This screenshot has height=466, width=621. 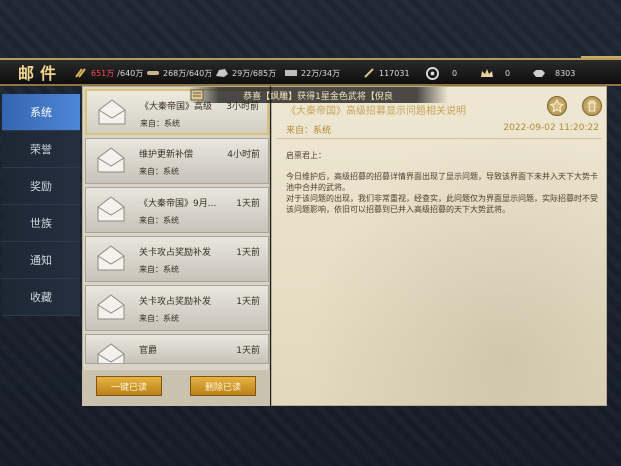 I want to click on resource-grain: 651万/640万, so click(x=108, y=73).